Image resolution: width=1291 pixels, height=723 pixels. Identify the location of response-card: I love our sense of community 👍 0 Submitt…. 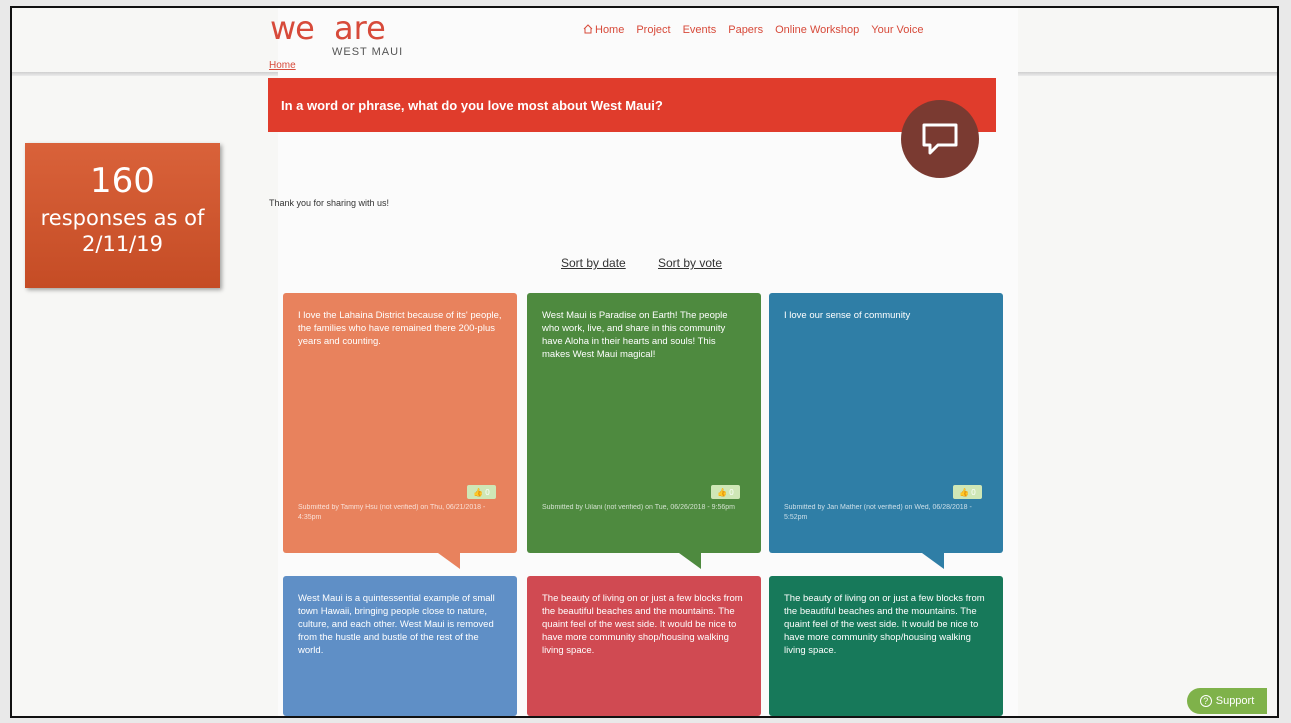
(886, 423).